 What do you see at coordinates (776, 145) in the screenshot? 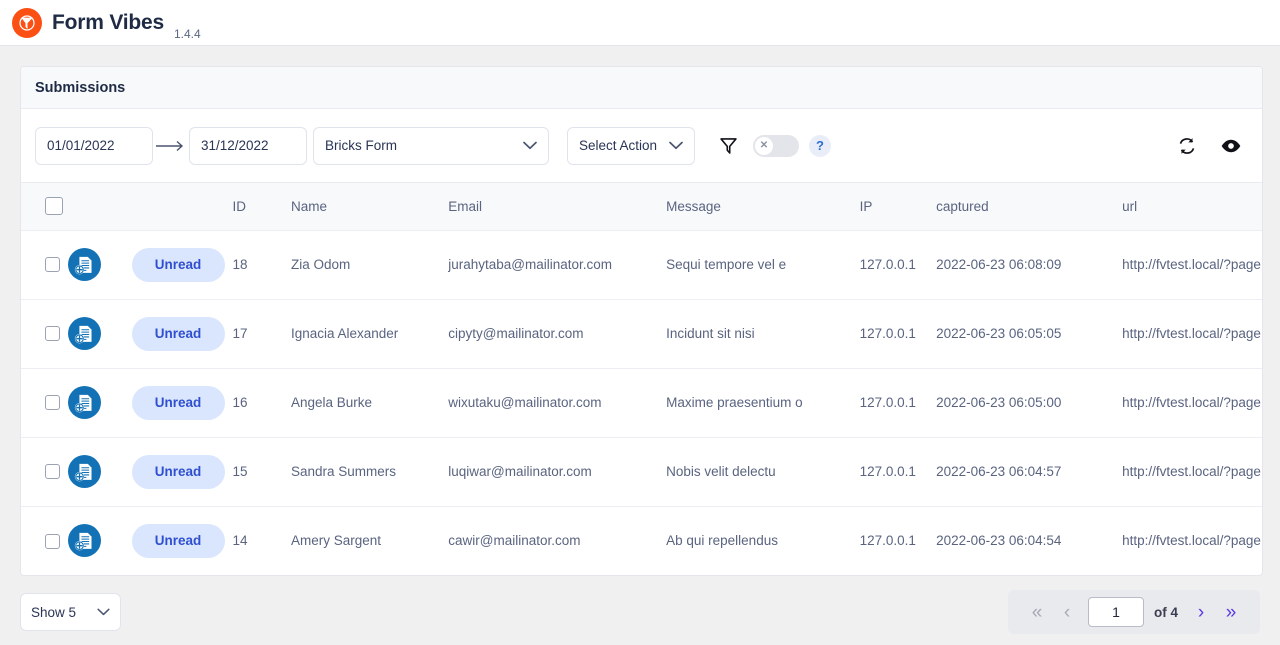
I see `filter-toggle: ✕` at bounding box center [776, 145].